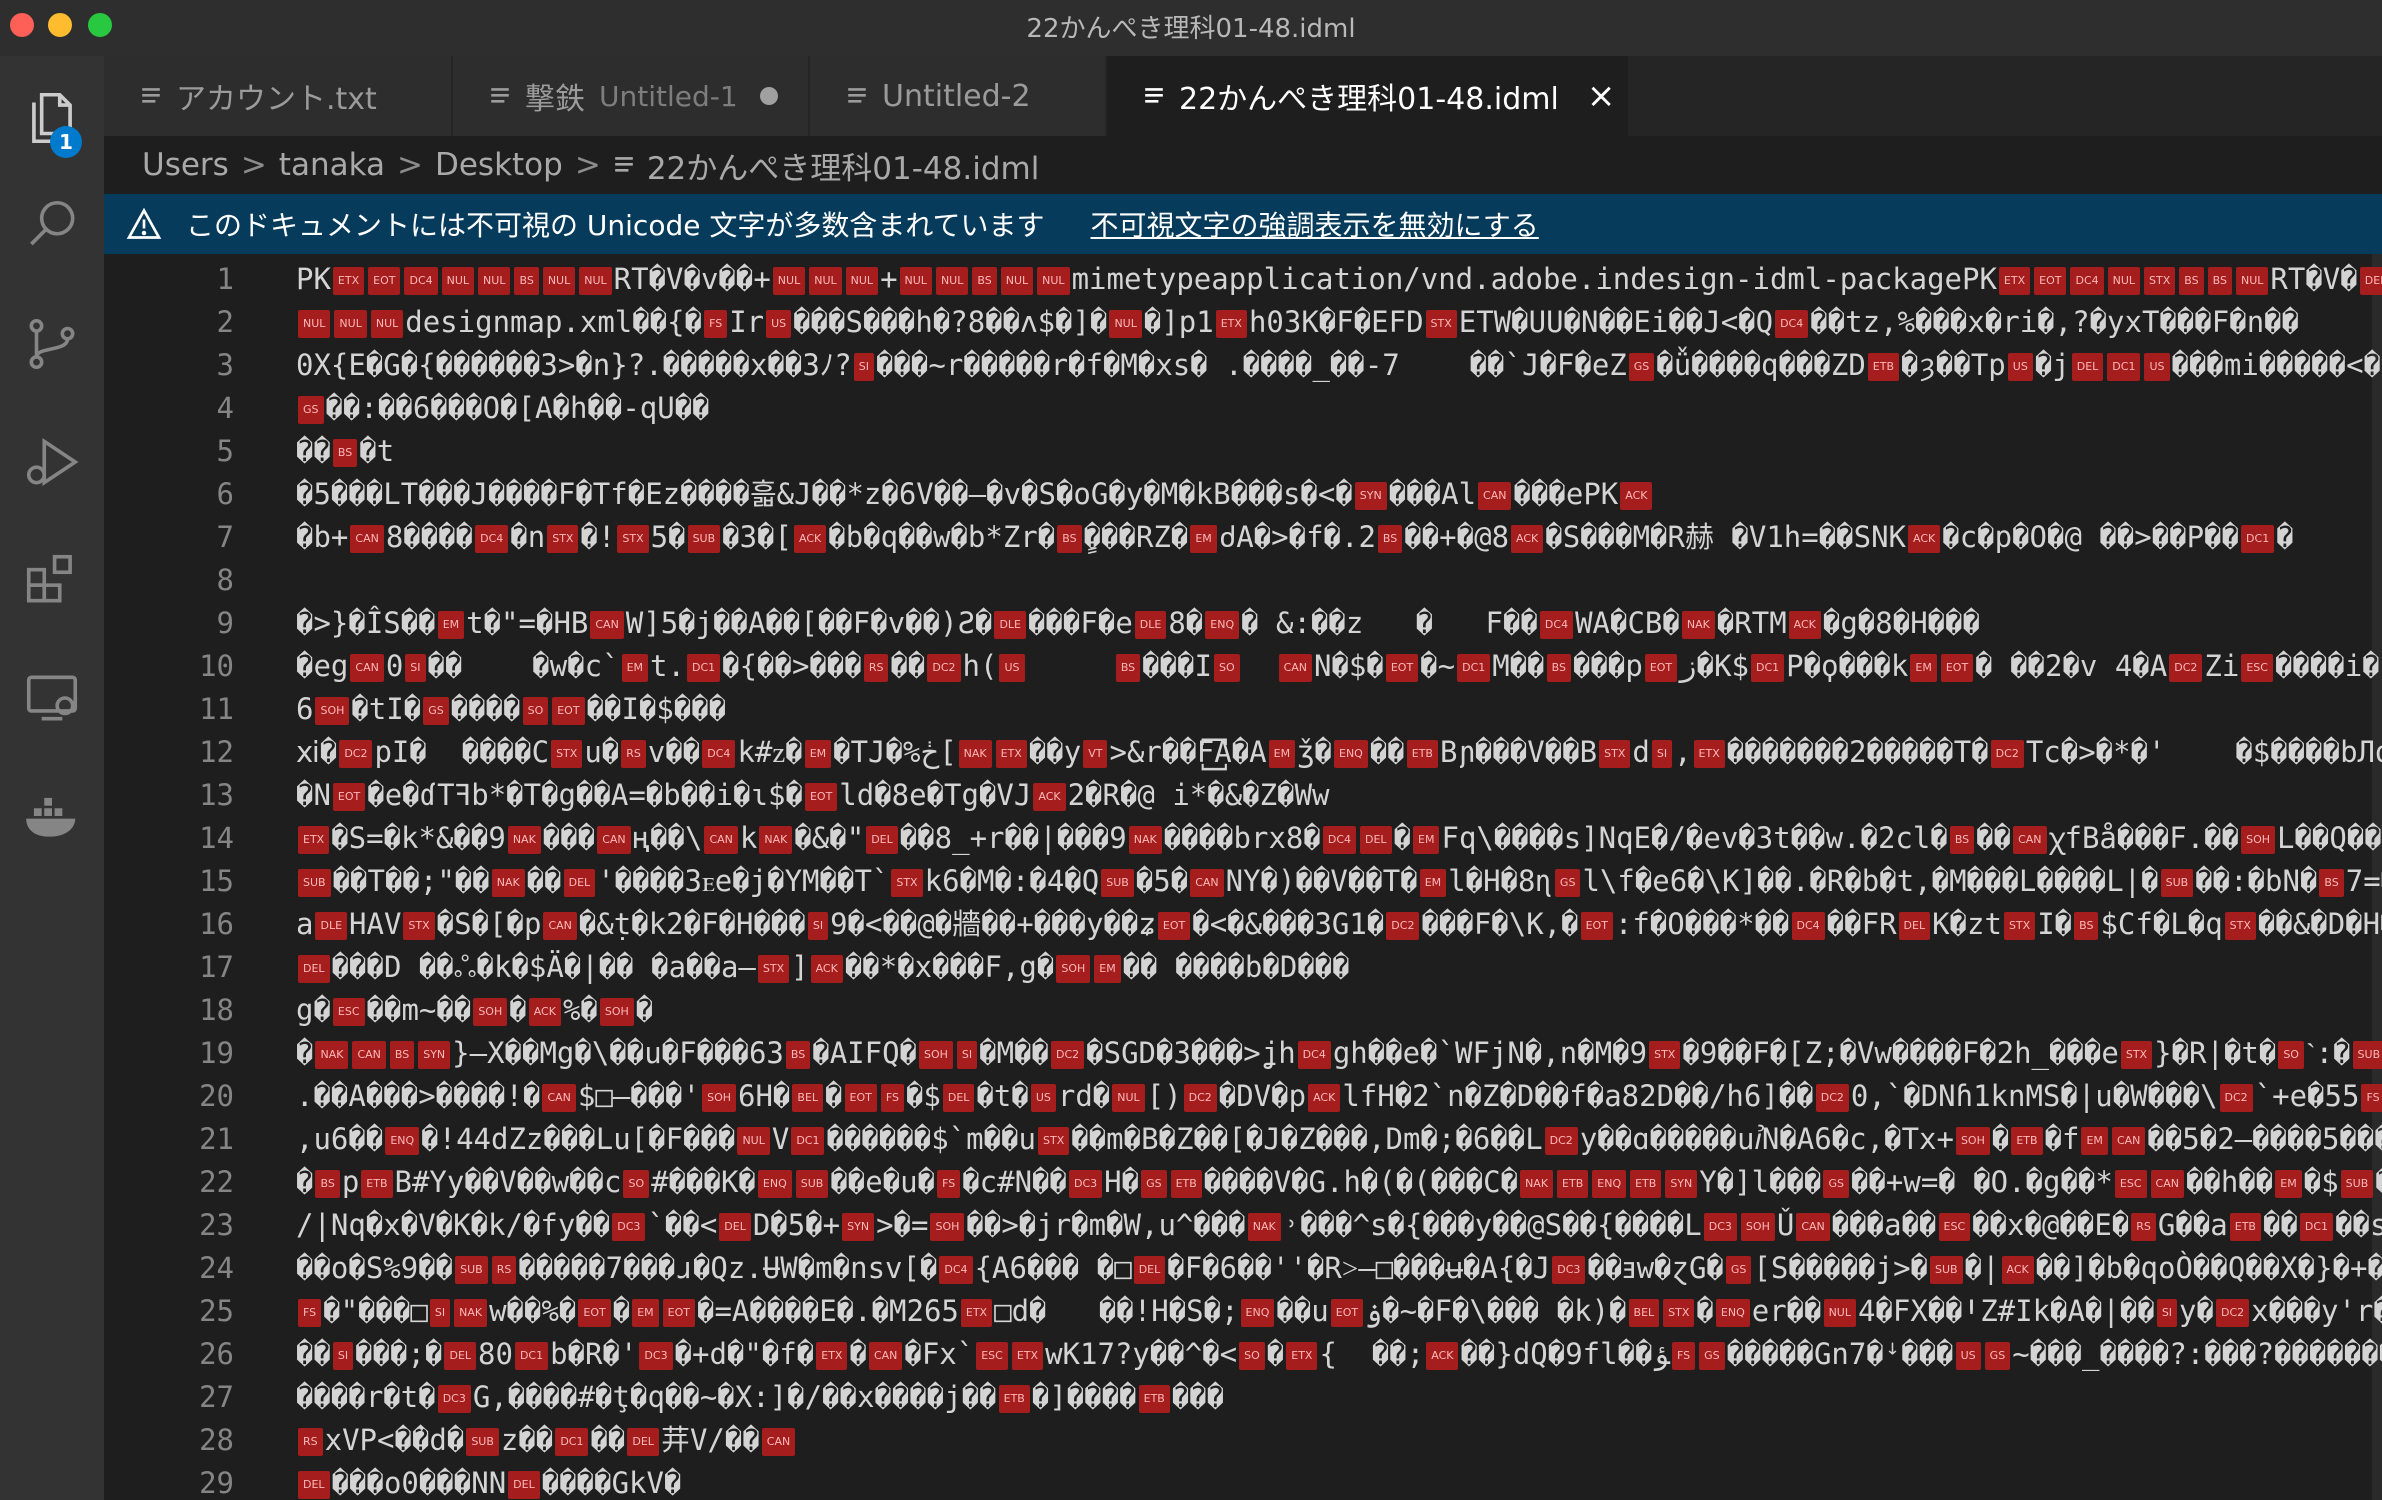  Describe the element at coordinates (52, 462) in the screenshot. I see `run-debug-button` at that location.